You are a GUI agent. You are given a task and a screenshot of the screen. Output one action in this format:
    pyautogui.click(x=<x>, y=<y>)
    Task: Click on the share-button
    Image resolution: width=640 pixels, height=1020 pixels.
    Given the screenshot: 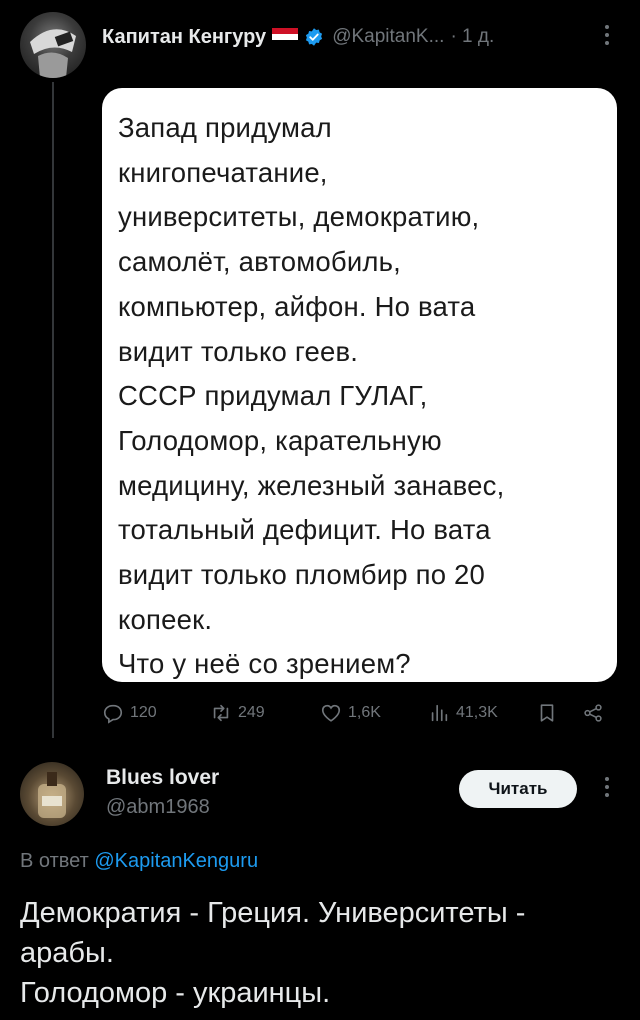 What is the action you would take?
    pyautogui.click(x=593, y=713)
    